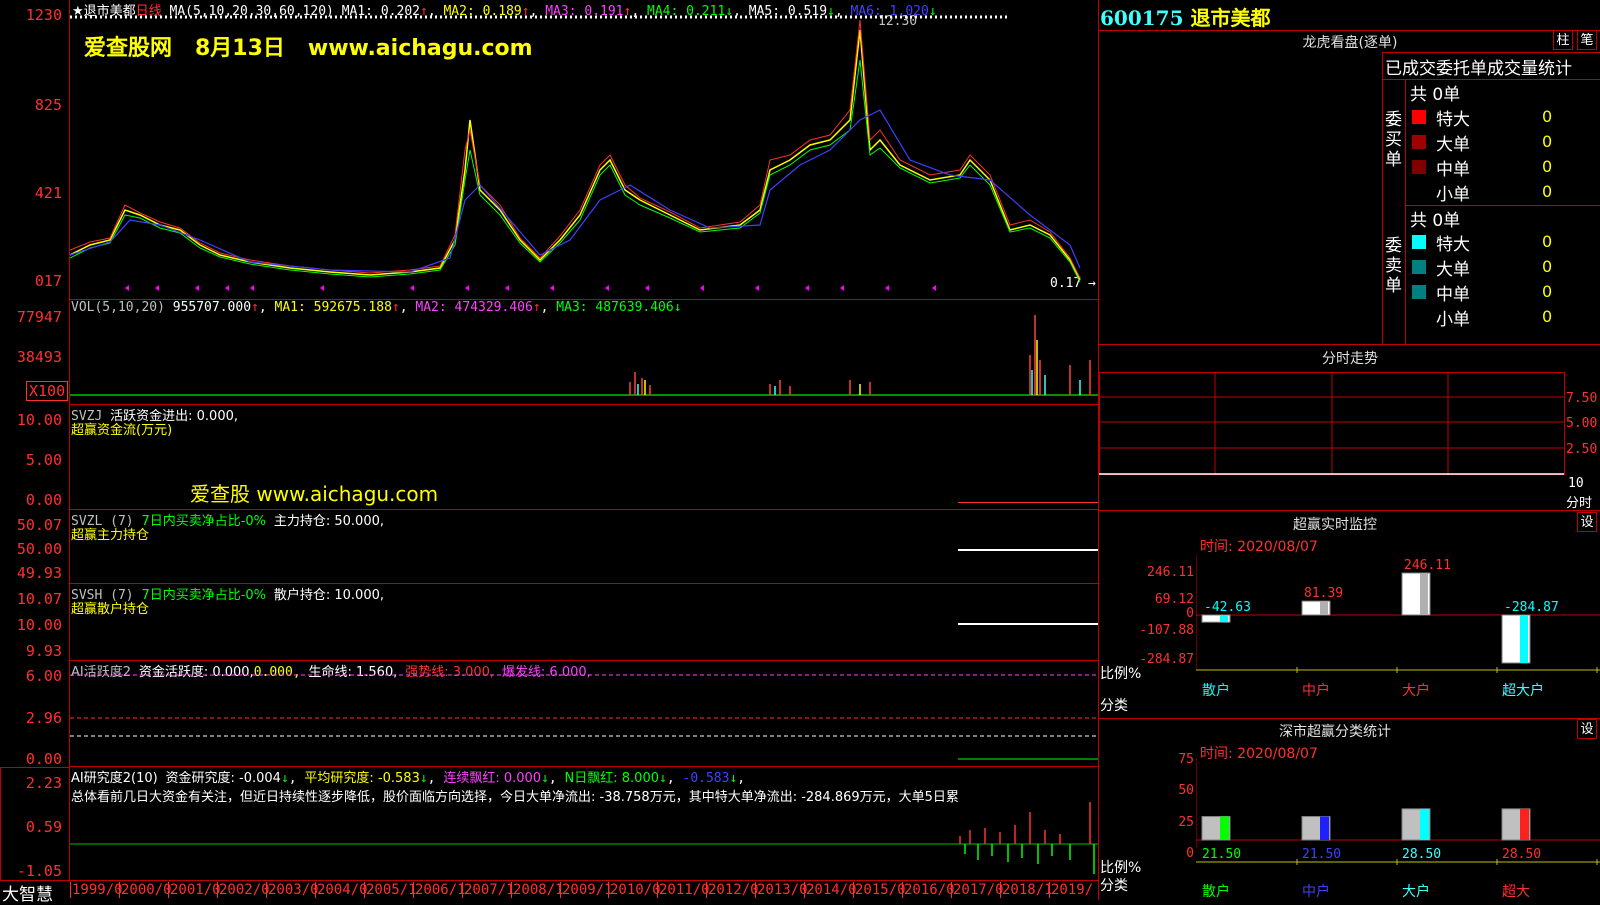 This screenshot has width=1600, height=905. I want to click on order-row-label: 大单, so click(1453, 145).